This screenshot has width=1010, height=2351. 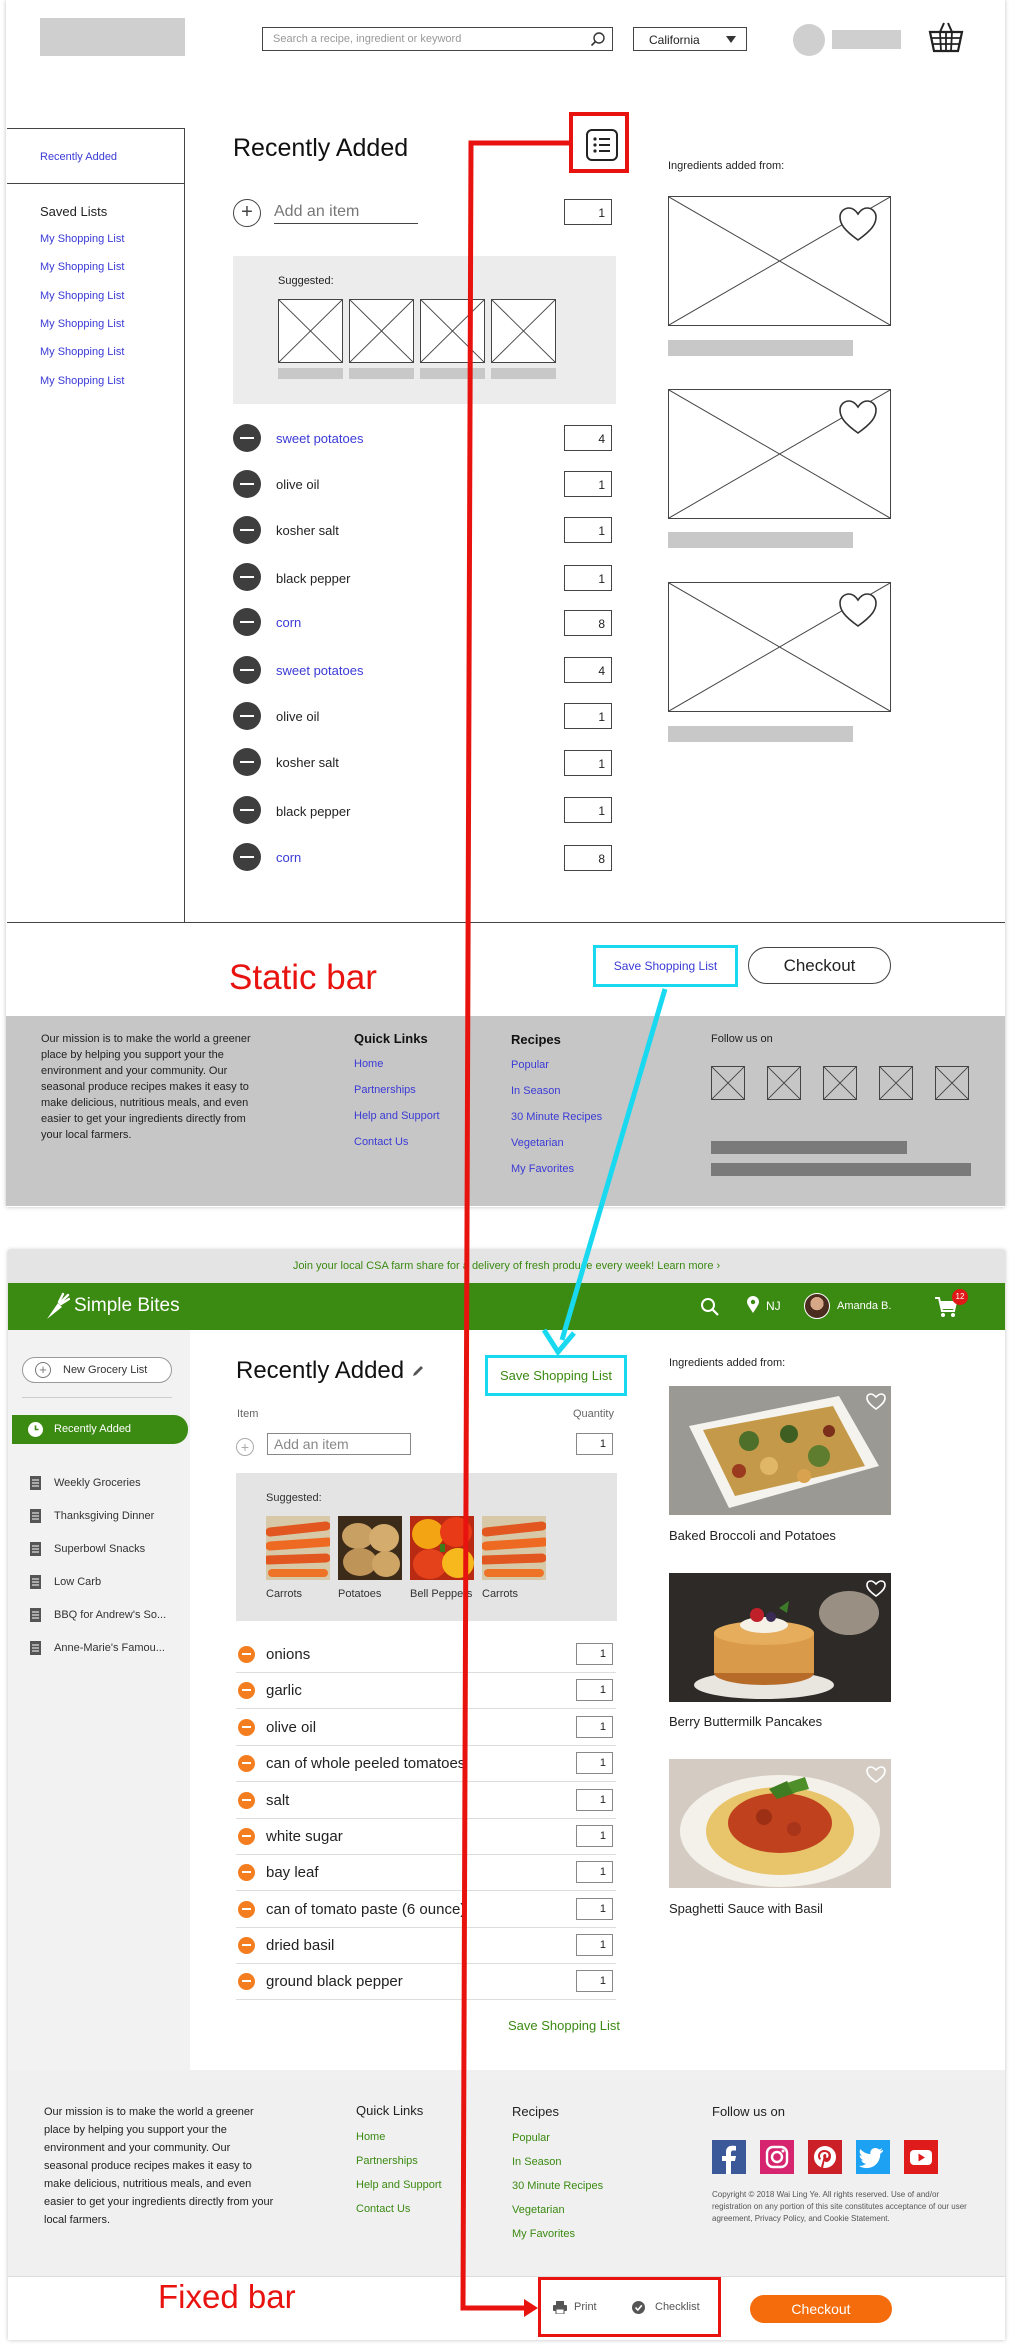 I want to click on carrots-image, so click(x=514, y=1548).